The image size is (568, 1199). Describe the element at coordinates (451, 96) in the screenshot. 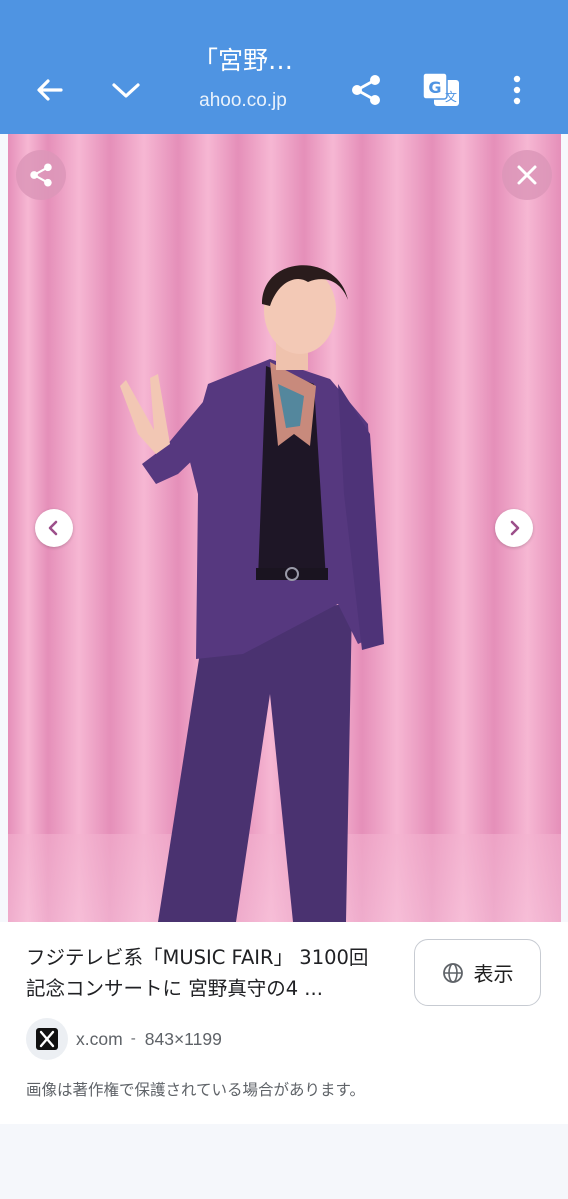

I see `svg-text: 文` at that location.